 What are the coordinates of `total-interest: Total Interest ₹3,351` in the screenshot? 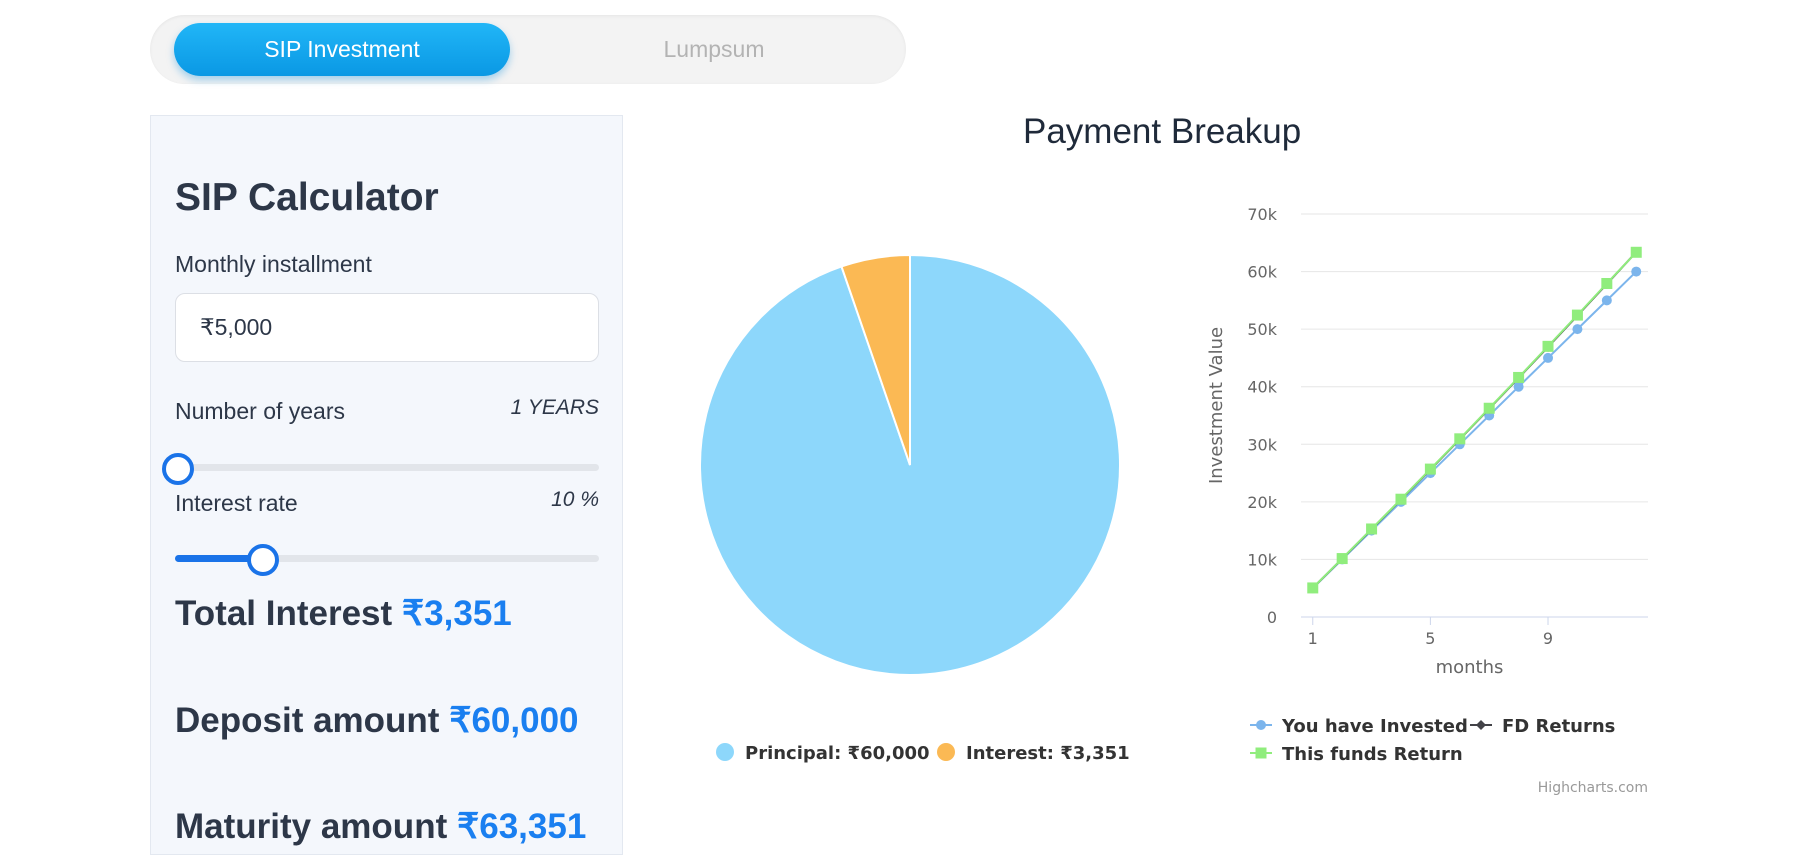 It's located at (343, 614).